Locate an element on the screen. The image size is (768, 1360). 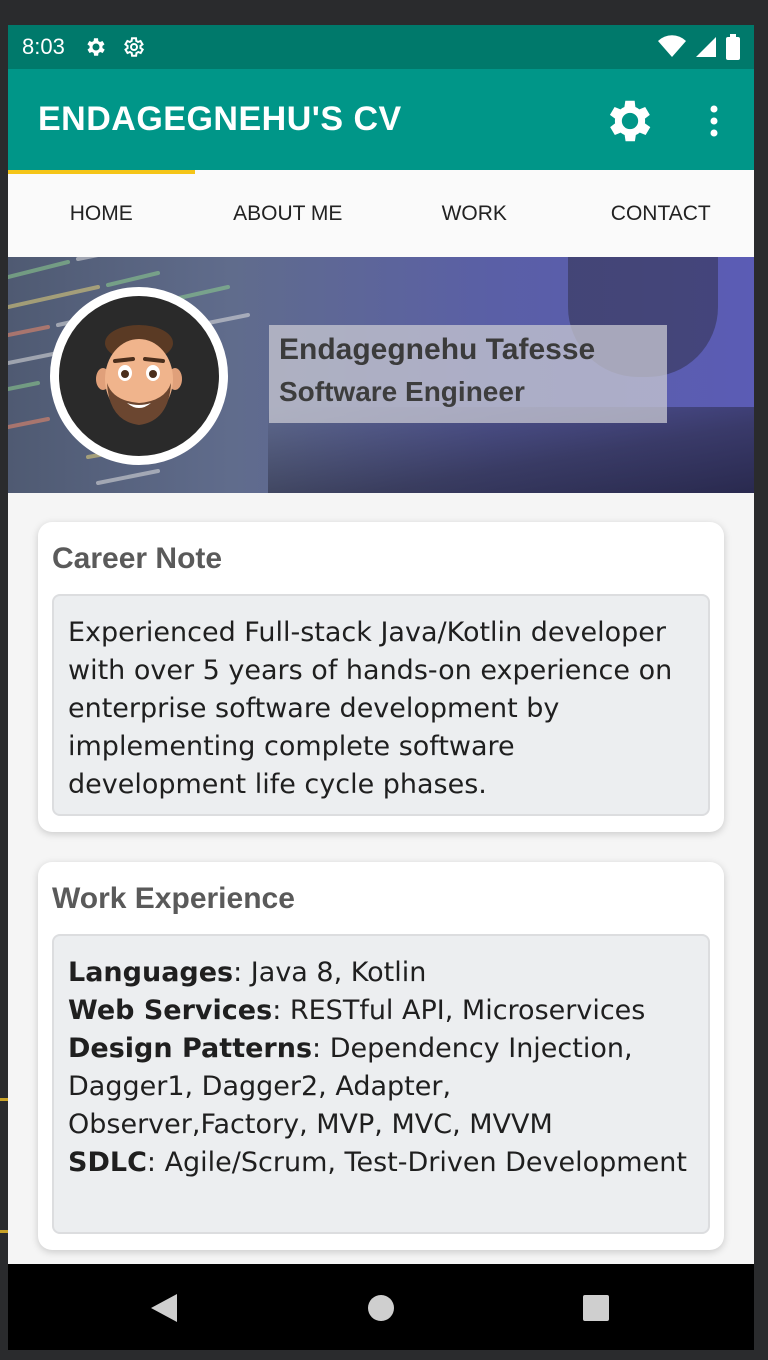
settings-gear-icon is located at coordinates (96, 47).